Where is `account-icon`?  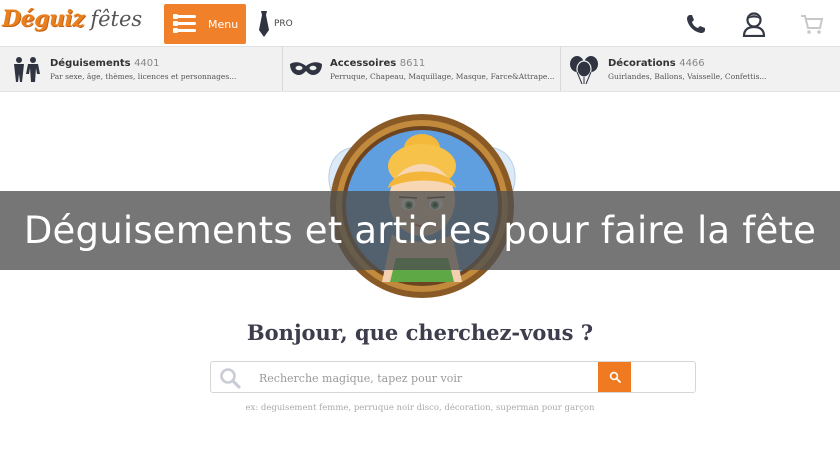
account-icon is located at coordinates (754, 24).